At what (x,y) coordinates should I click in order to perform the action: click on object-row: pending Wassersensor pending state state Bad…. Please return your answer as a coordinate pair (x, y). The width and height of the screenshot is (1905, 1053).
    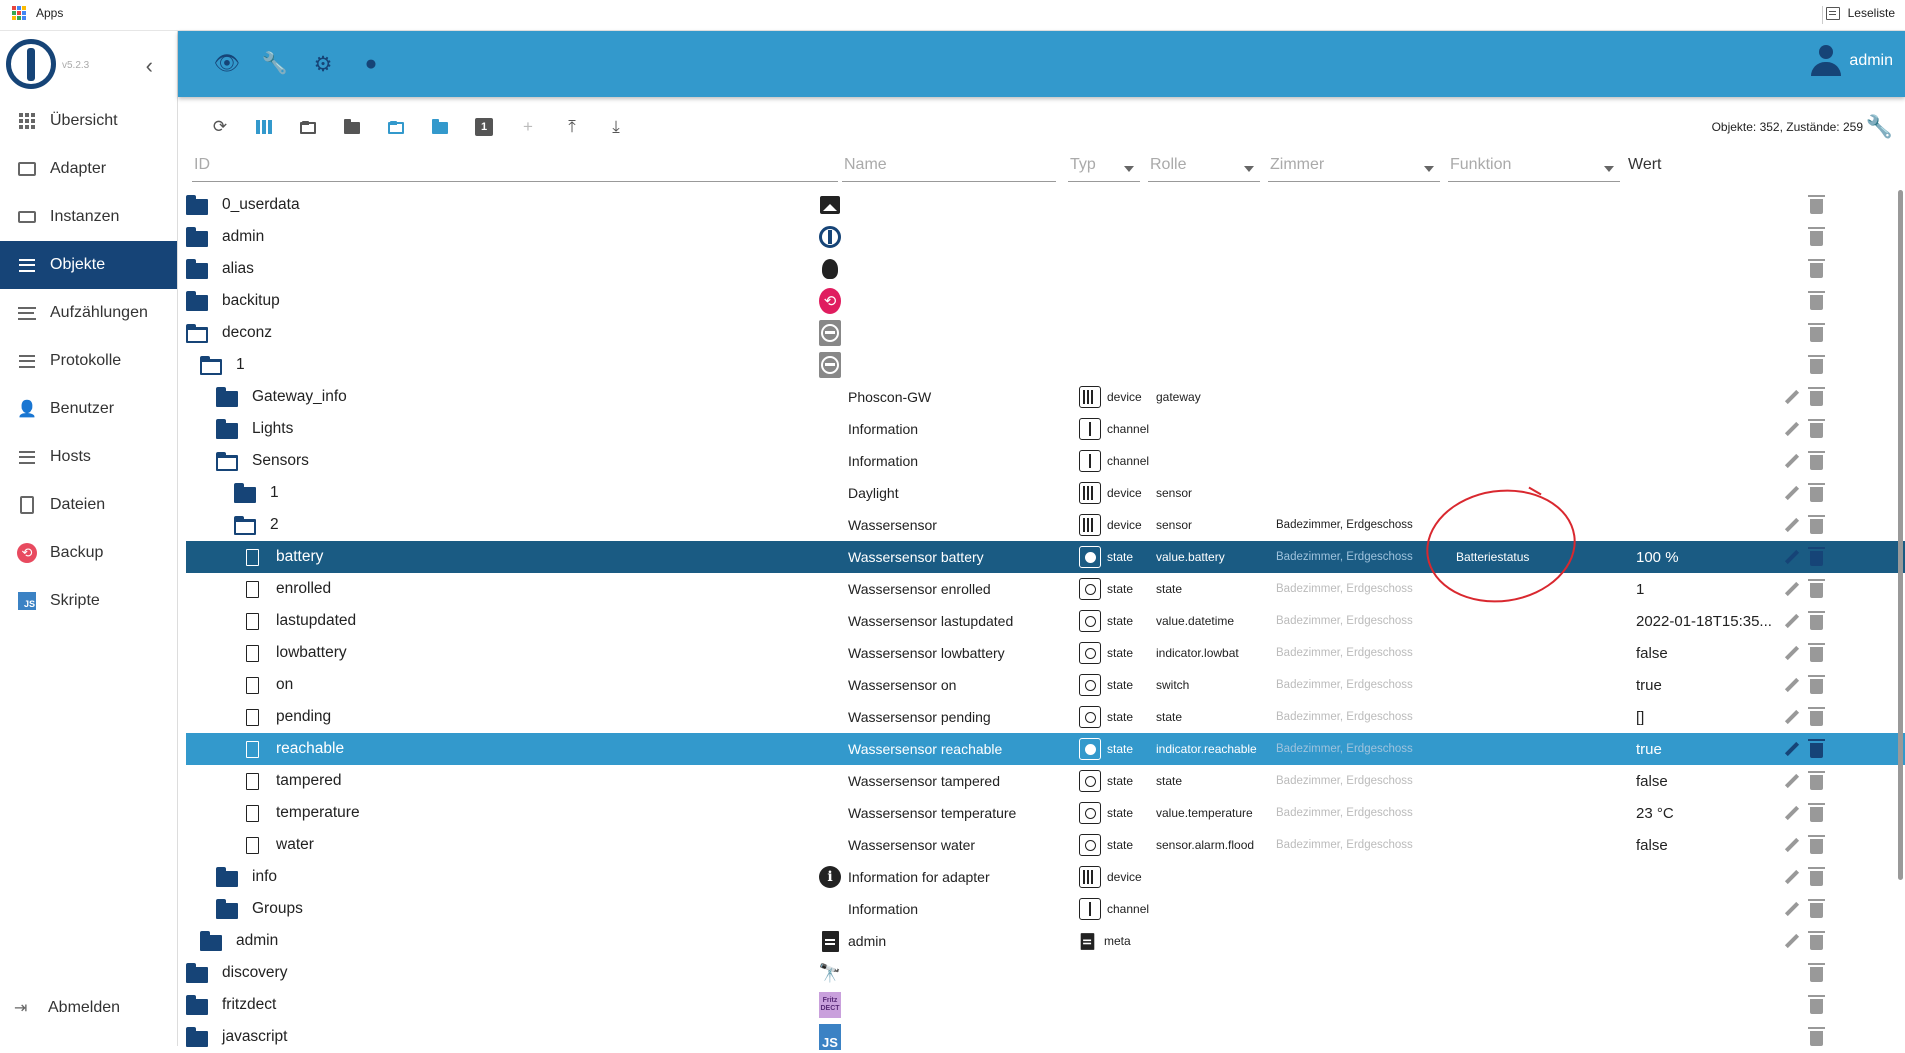
    Looking at the image, I should click on (1045, 717).